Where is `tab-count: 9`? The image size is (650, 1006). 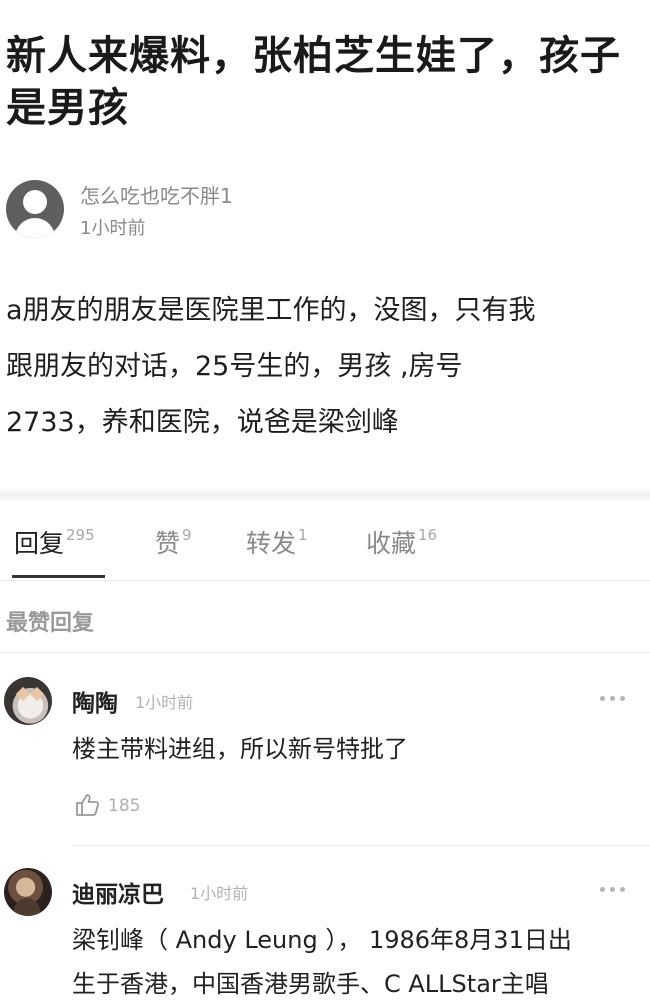
tab-count: 9 is located at coordinates (187, 535).